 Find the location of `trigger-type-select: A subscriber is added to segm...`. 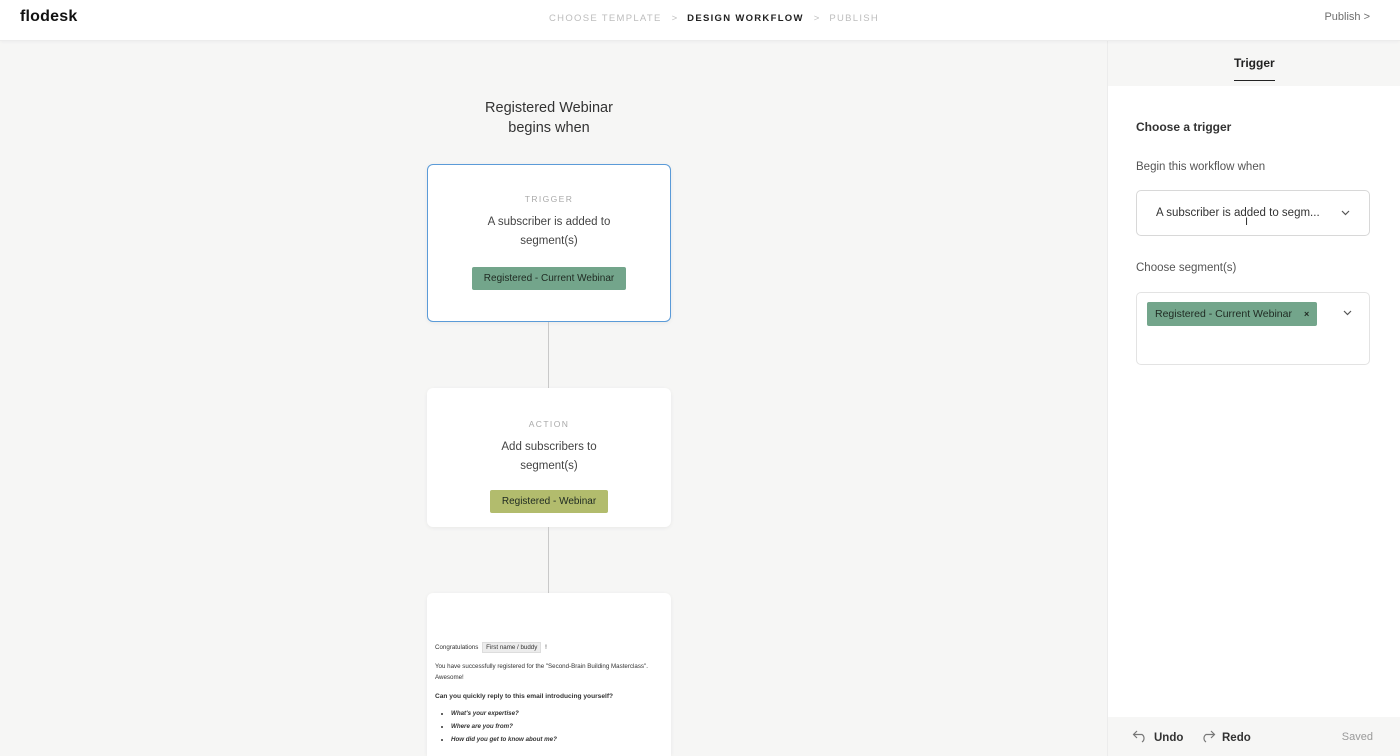

trigger-type-select: A subscriber is added to segm... is located at coordinates (1253, 213).